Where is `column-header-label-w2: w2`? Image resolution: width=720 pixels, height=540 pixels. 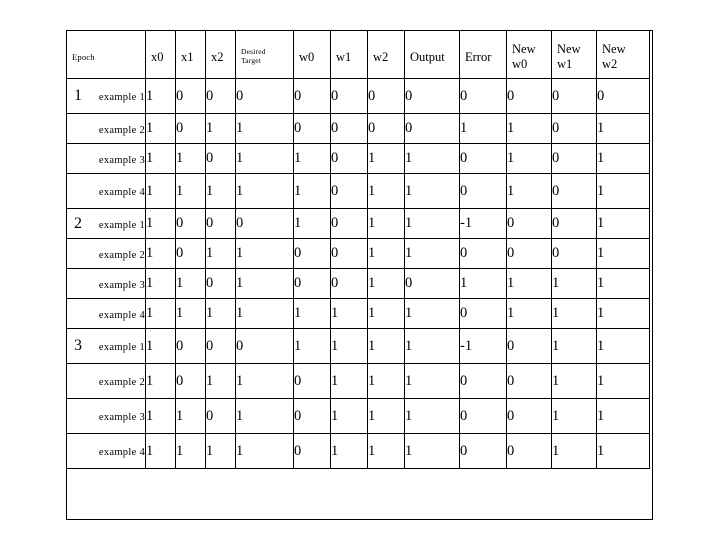 column-header-label-w2: w2 is located at coordinates (386, 55).